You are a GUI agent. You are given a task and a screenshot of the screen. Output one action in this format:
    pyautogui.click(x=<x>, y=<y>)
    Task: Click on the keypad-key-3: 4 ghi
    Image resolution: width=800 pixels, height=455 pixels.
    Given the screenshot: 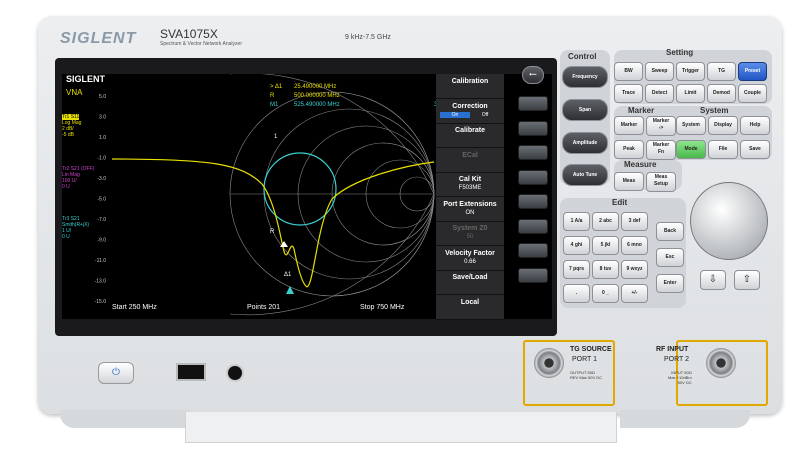 What is the action you would take?
    pyautogui.click(x=576, y=245)
    